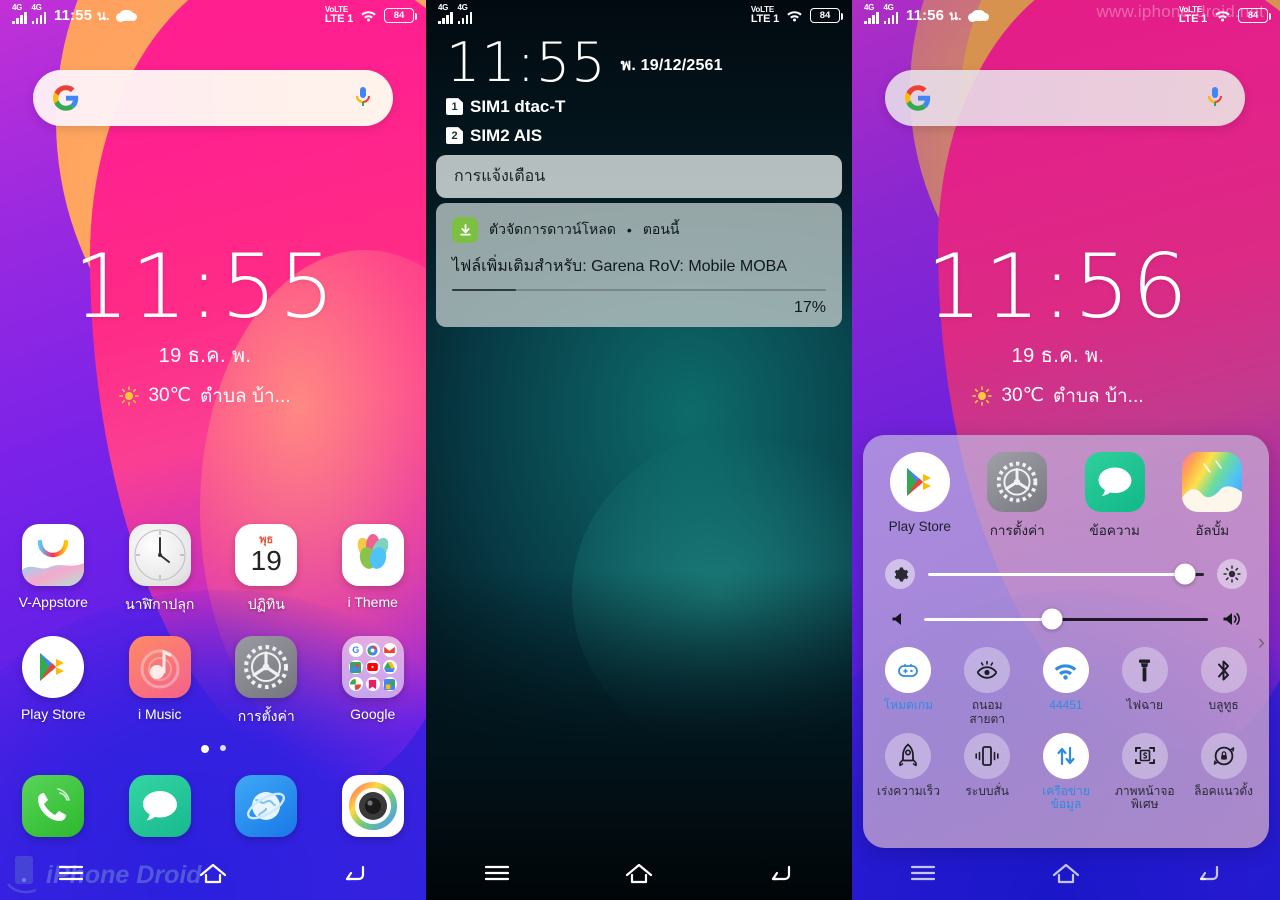  Describe the element at coordinates (372, 602) in the screenshot. I see `app-label: i Theme` at that location.